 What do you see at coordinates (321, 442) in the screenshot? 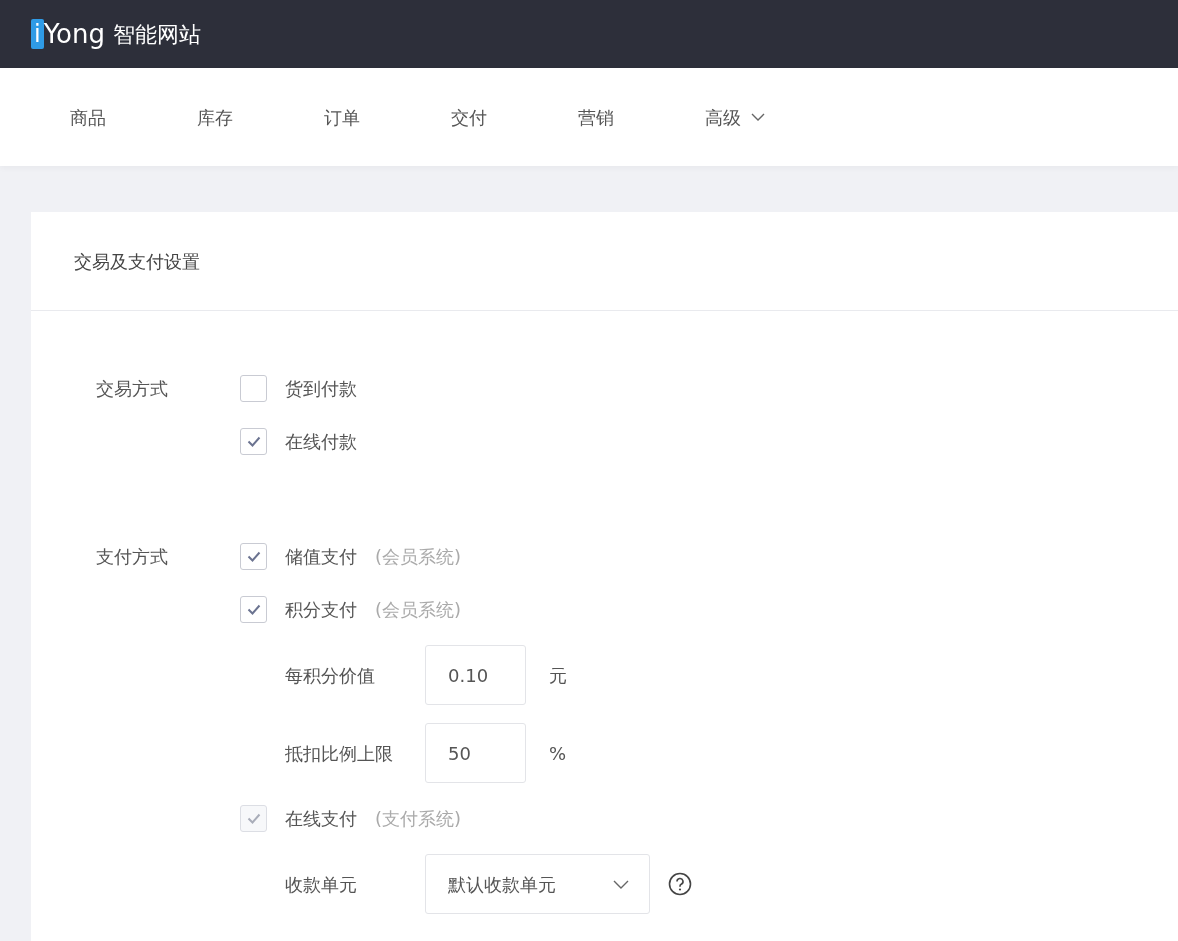
I see `checkbox-label: 在线付款` at bounding box center [321, 442].